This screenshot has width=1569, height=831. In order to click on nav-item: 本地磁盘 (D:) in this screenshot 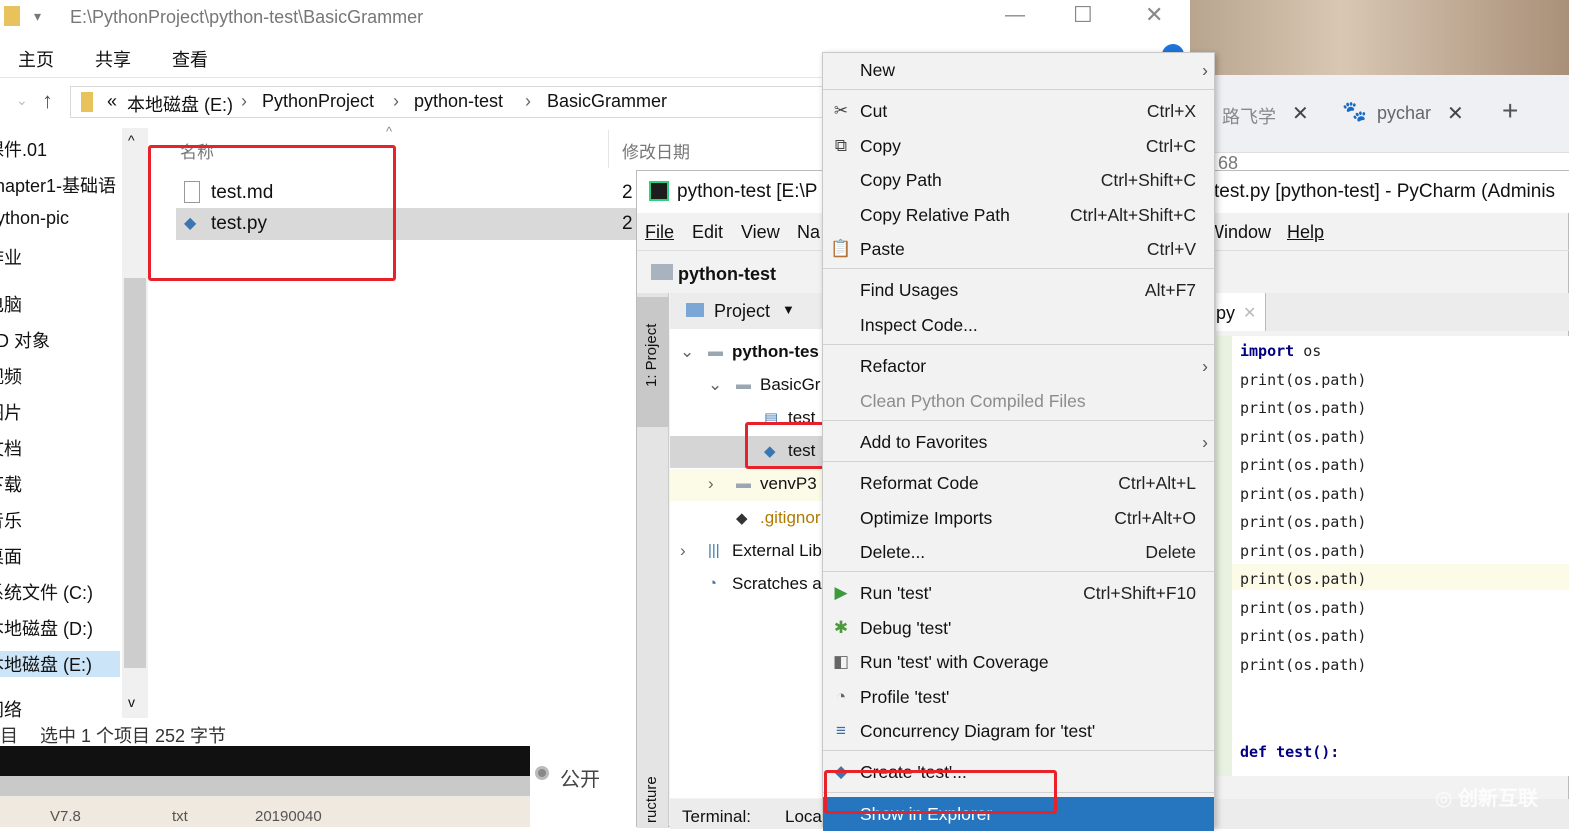, I will do `click(60, 628)`.